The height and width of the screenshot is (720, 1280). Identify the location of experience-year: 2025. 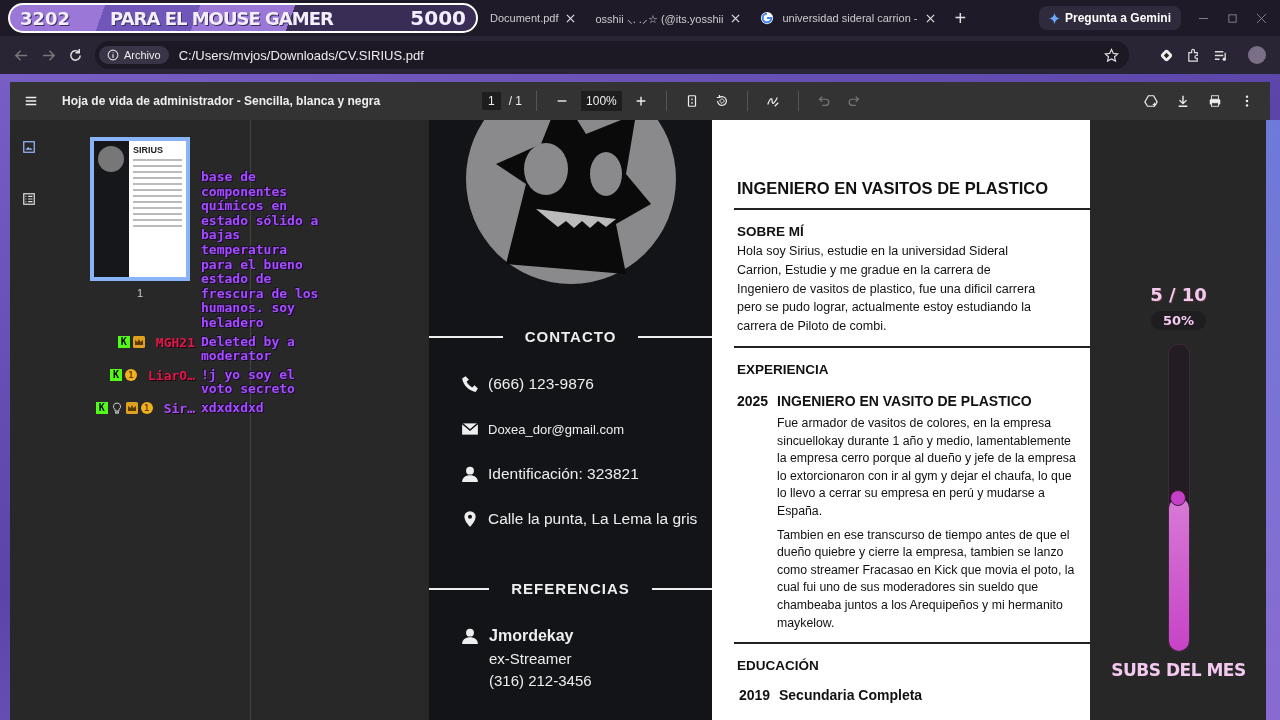
(752, 401).